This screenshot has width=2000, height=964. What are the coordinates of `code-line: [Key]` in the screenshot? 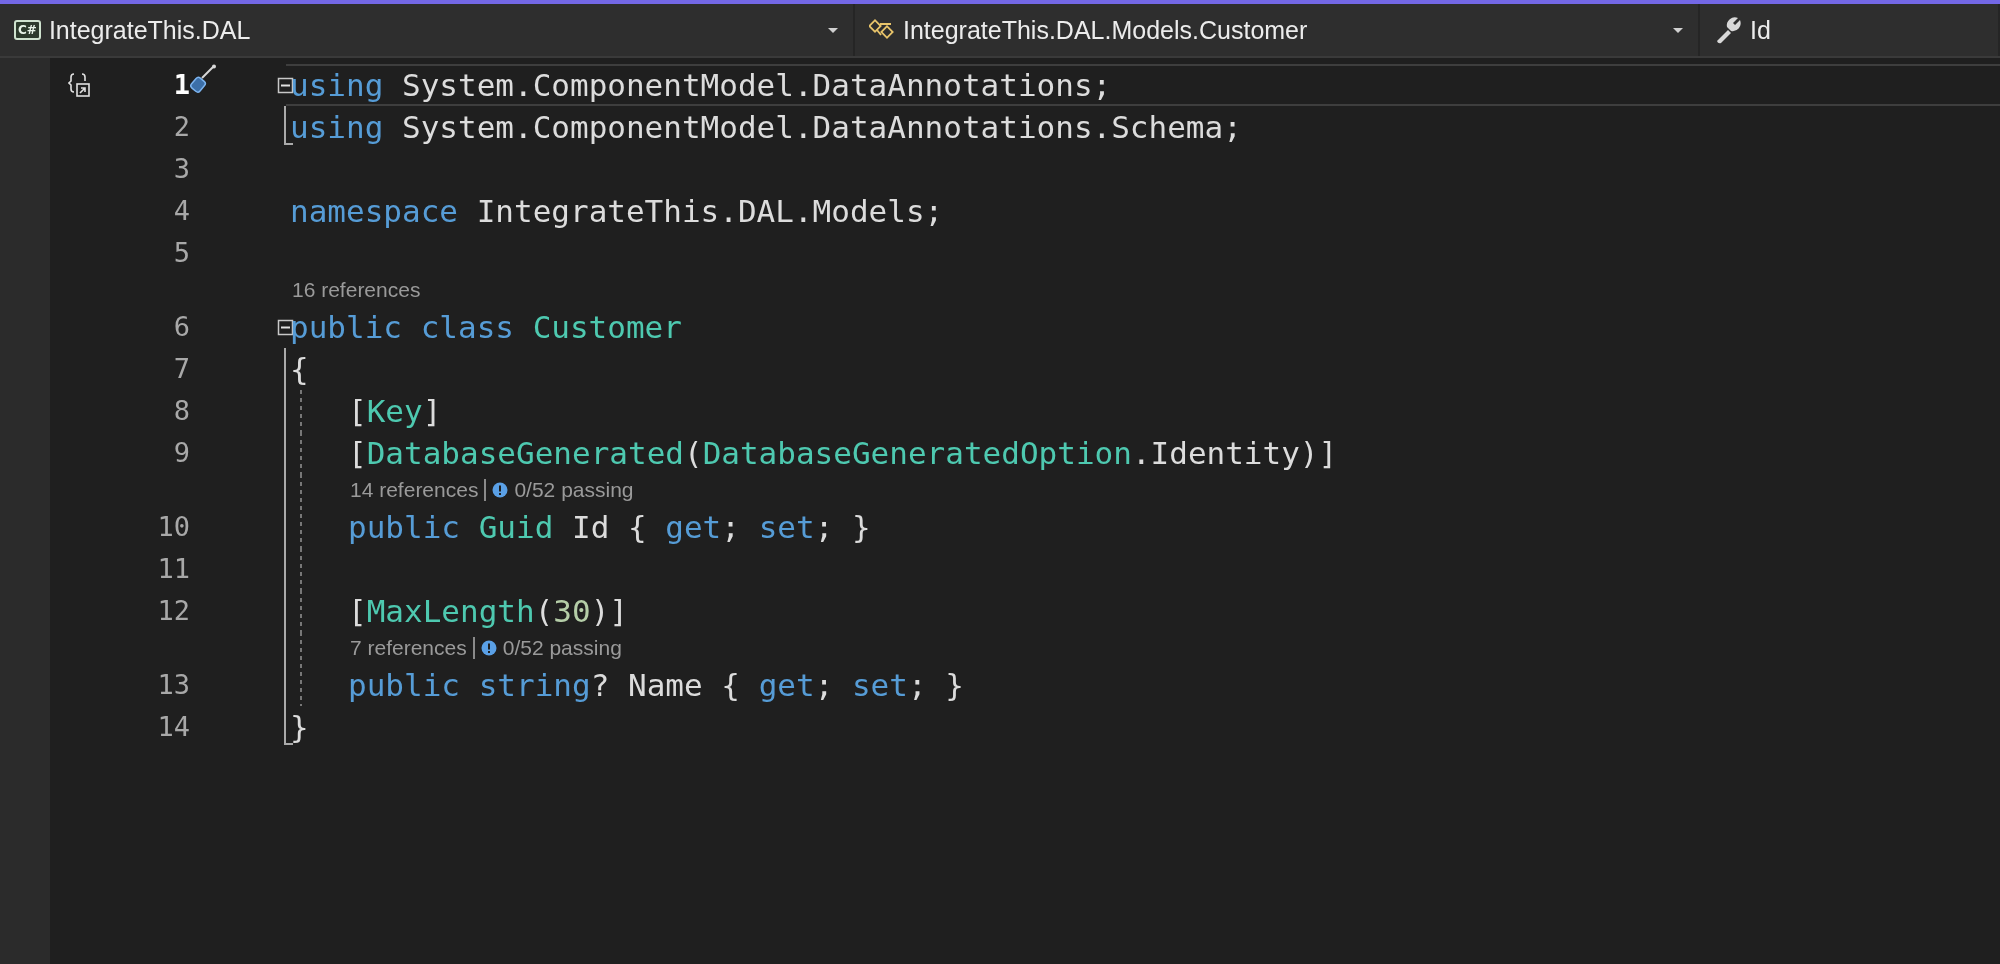 It's located at (395, 411).